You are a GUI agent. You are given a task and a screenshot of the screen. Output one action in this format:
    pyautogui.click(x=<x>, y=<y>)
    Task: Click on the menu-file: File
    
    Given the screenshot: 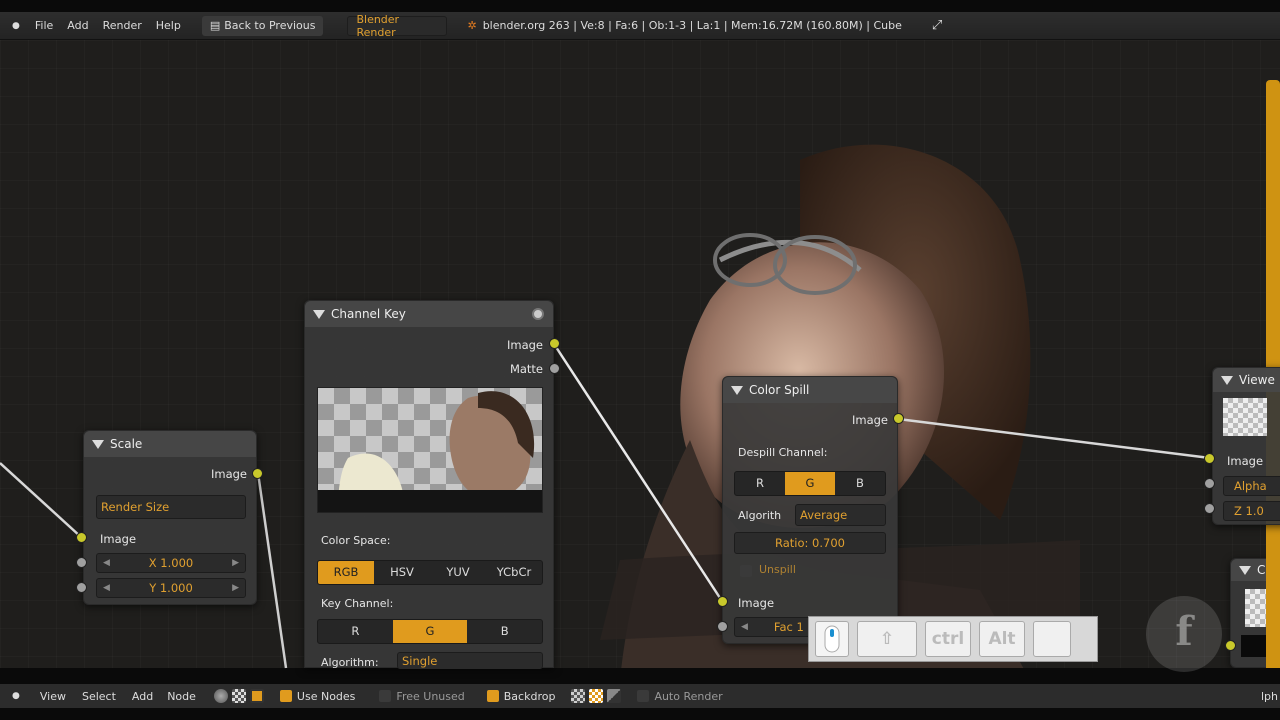 What is the action you would take?
    pyautogui.click(x=44, y=25)
    